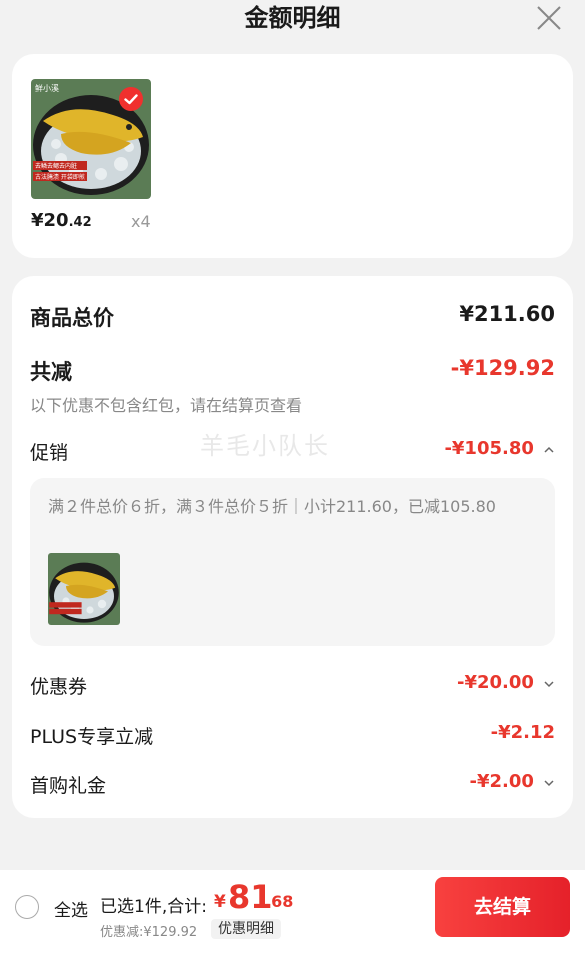 Image resolution: width=585 pixels, height=953 pixels. What do you see at coordinates (246, 929) in the screenshot?
I see `discount-detail-button: 优惠明细` at bounding box center [246, 929].